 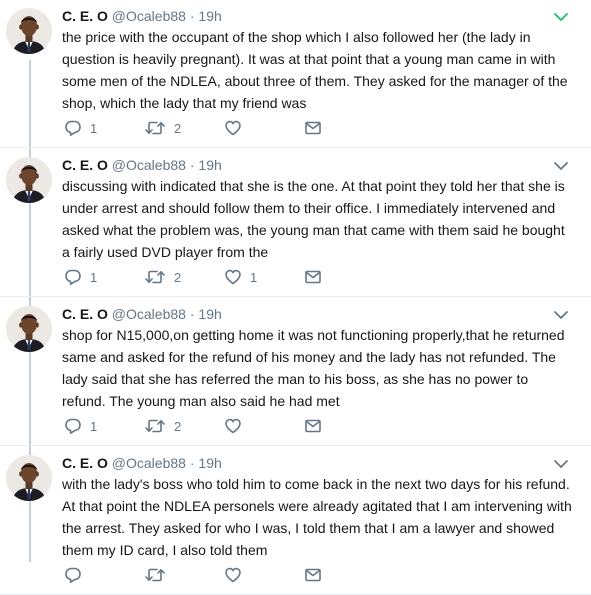 What do you see at coordinates (254, 277) in the screenshot?
I see `like-count: 1` at bounding box center [254, 277].